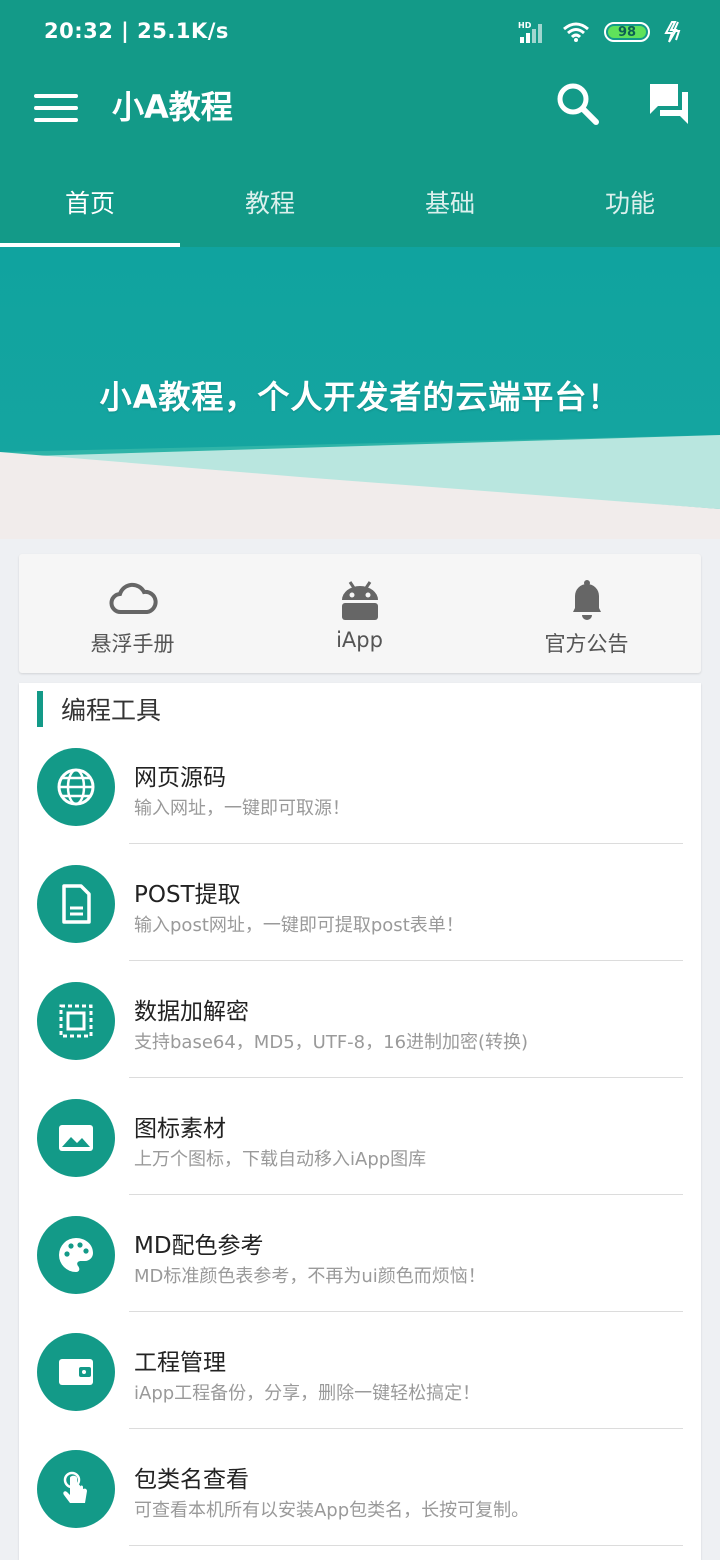 The image size is (720, 1560). Describe the element at coordinates (76, 787) in the screenshot. I see `globe-icon` at that location.